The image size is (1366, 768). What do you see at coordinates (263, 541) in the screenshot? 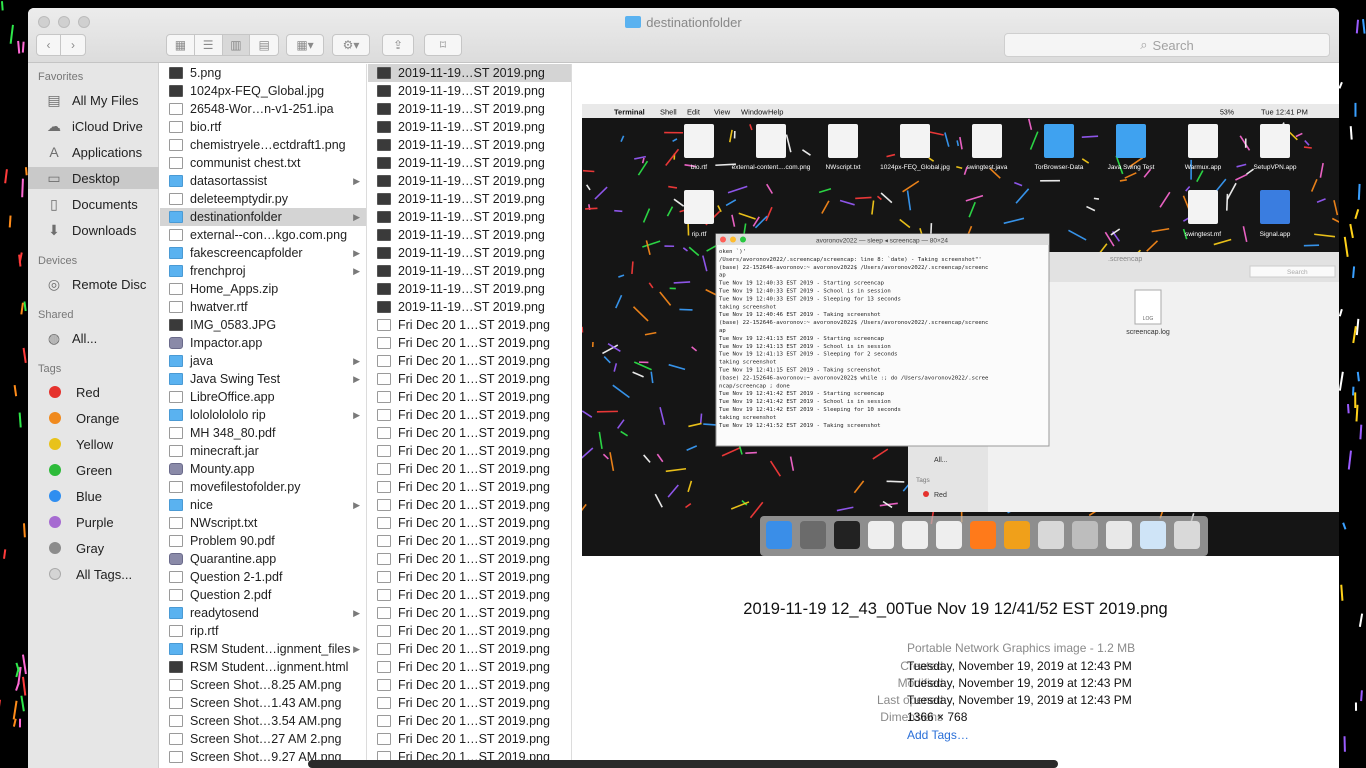
I see `file-row: Problem 90.pdf` at bounding box center [263, 541].